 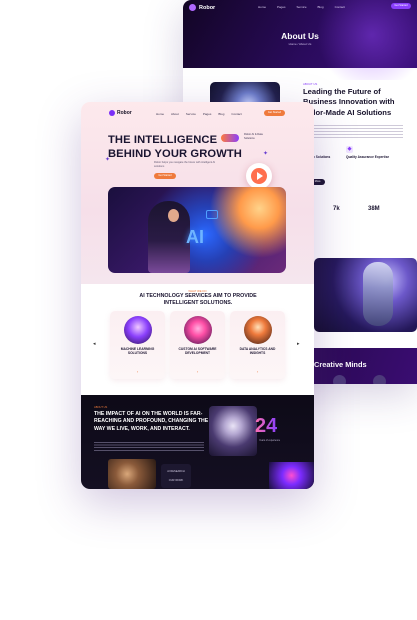 I want to click on stat-value: 38M, so click(x=374, y=209).